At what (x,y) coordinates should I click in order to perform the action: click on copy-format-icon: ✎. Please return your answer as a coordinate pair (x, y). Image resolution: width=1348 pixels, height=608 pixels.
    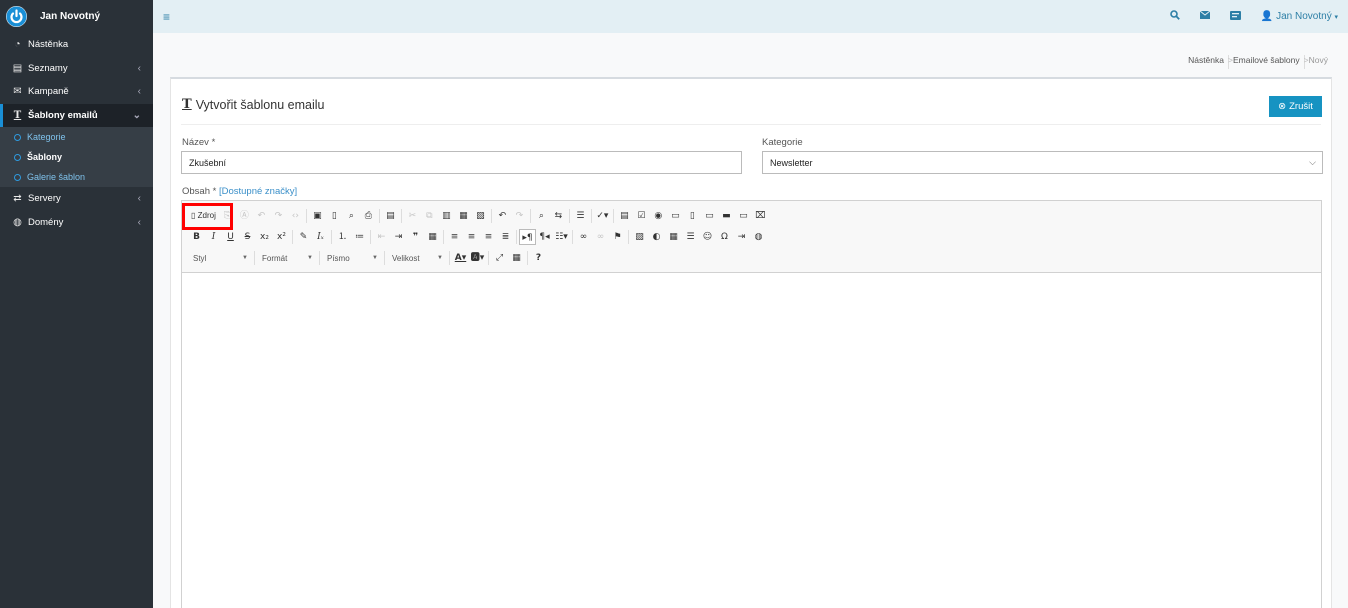
    Looking at the image, I should click on (303, 237).